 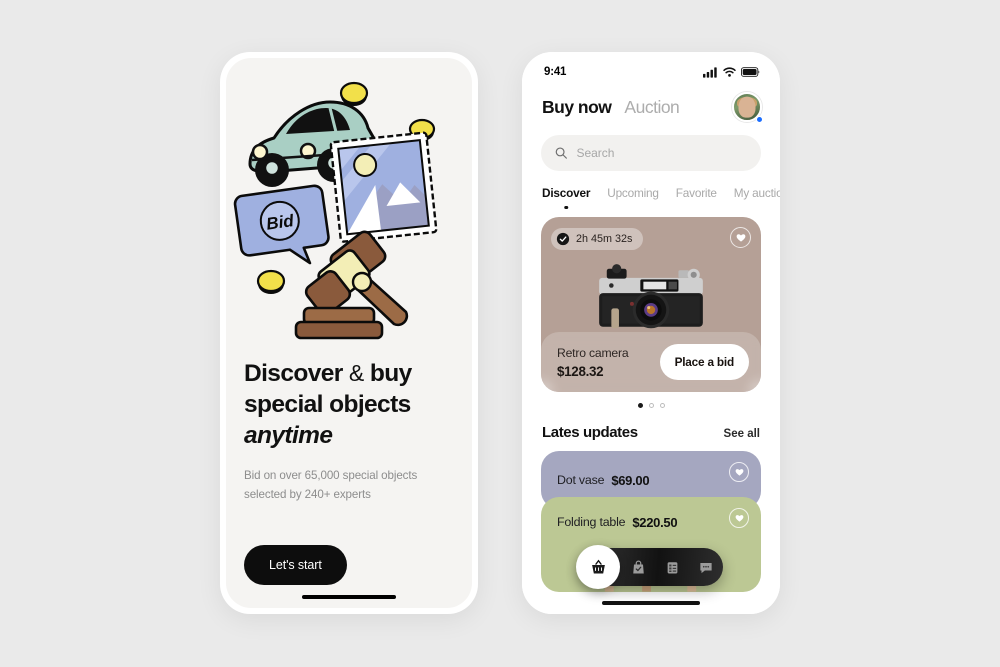 I want to click on title-word-buy: buy, so click(x=390, y=373).